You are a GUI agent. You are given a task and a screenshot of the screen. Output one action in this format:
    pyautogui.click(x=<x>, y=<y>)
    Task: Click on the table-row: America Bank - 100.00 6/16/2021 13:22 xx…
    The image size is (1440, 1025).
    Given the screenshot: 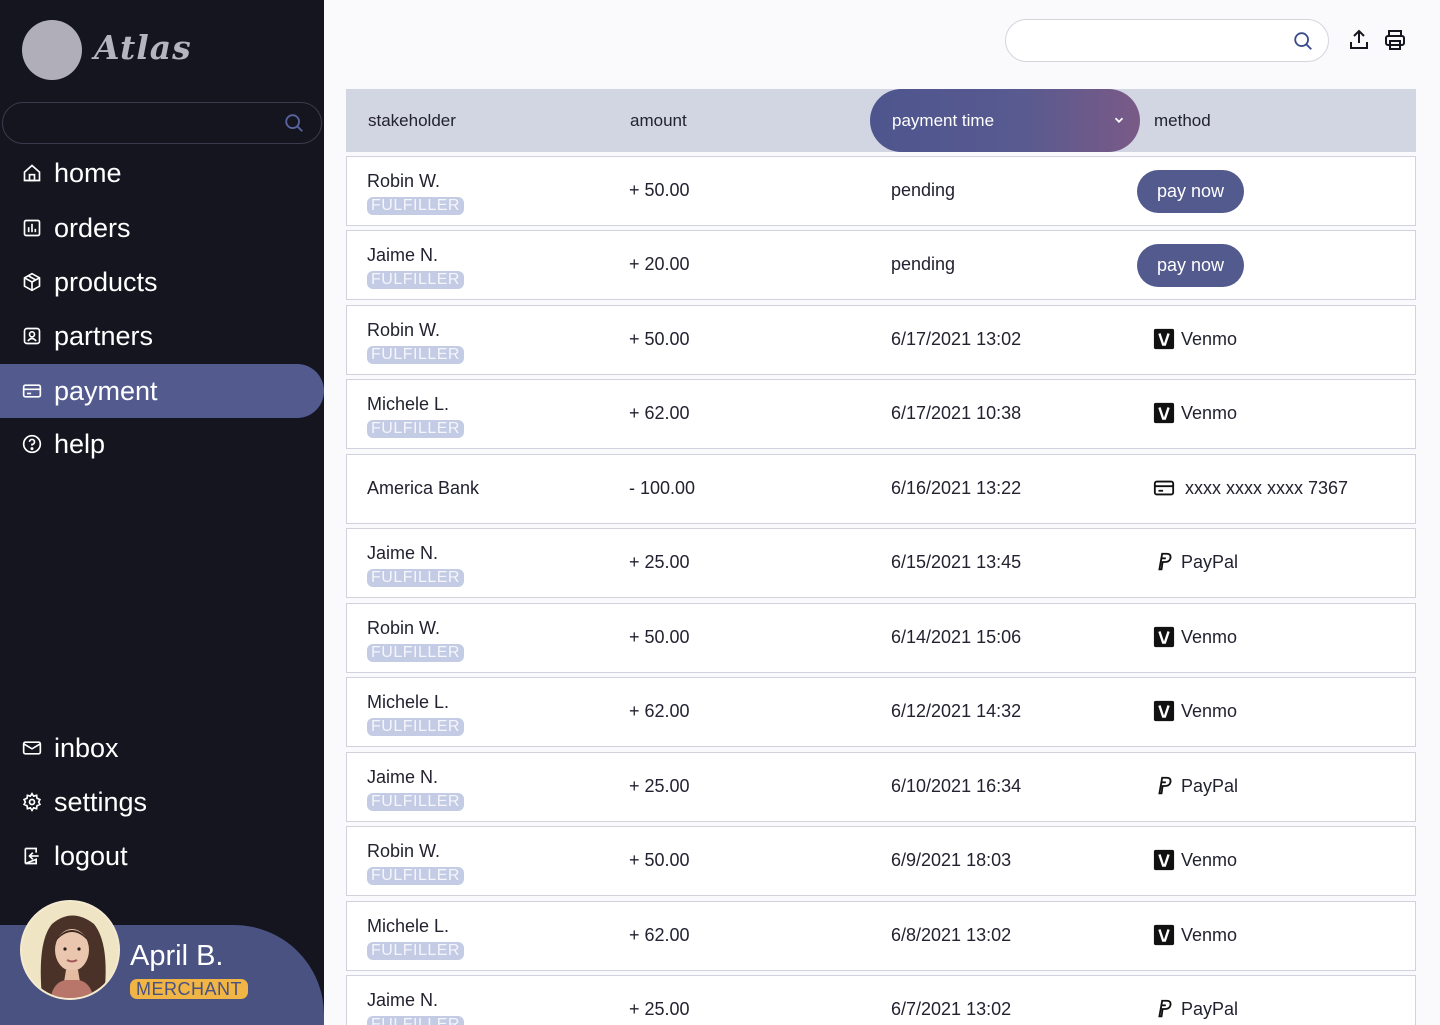 What is the action you would take?
    pyautogui.click(x=881, y=489)
    